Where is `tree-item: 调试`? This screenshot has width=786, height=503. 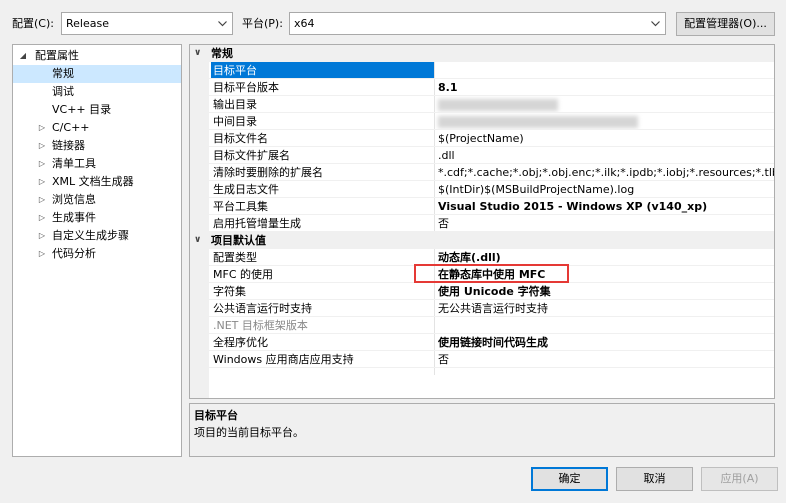
tree-item: 调试 is located at coordinates (97, 92).